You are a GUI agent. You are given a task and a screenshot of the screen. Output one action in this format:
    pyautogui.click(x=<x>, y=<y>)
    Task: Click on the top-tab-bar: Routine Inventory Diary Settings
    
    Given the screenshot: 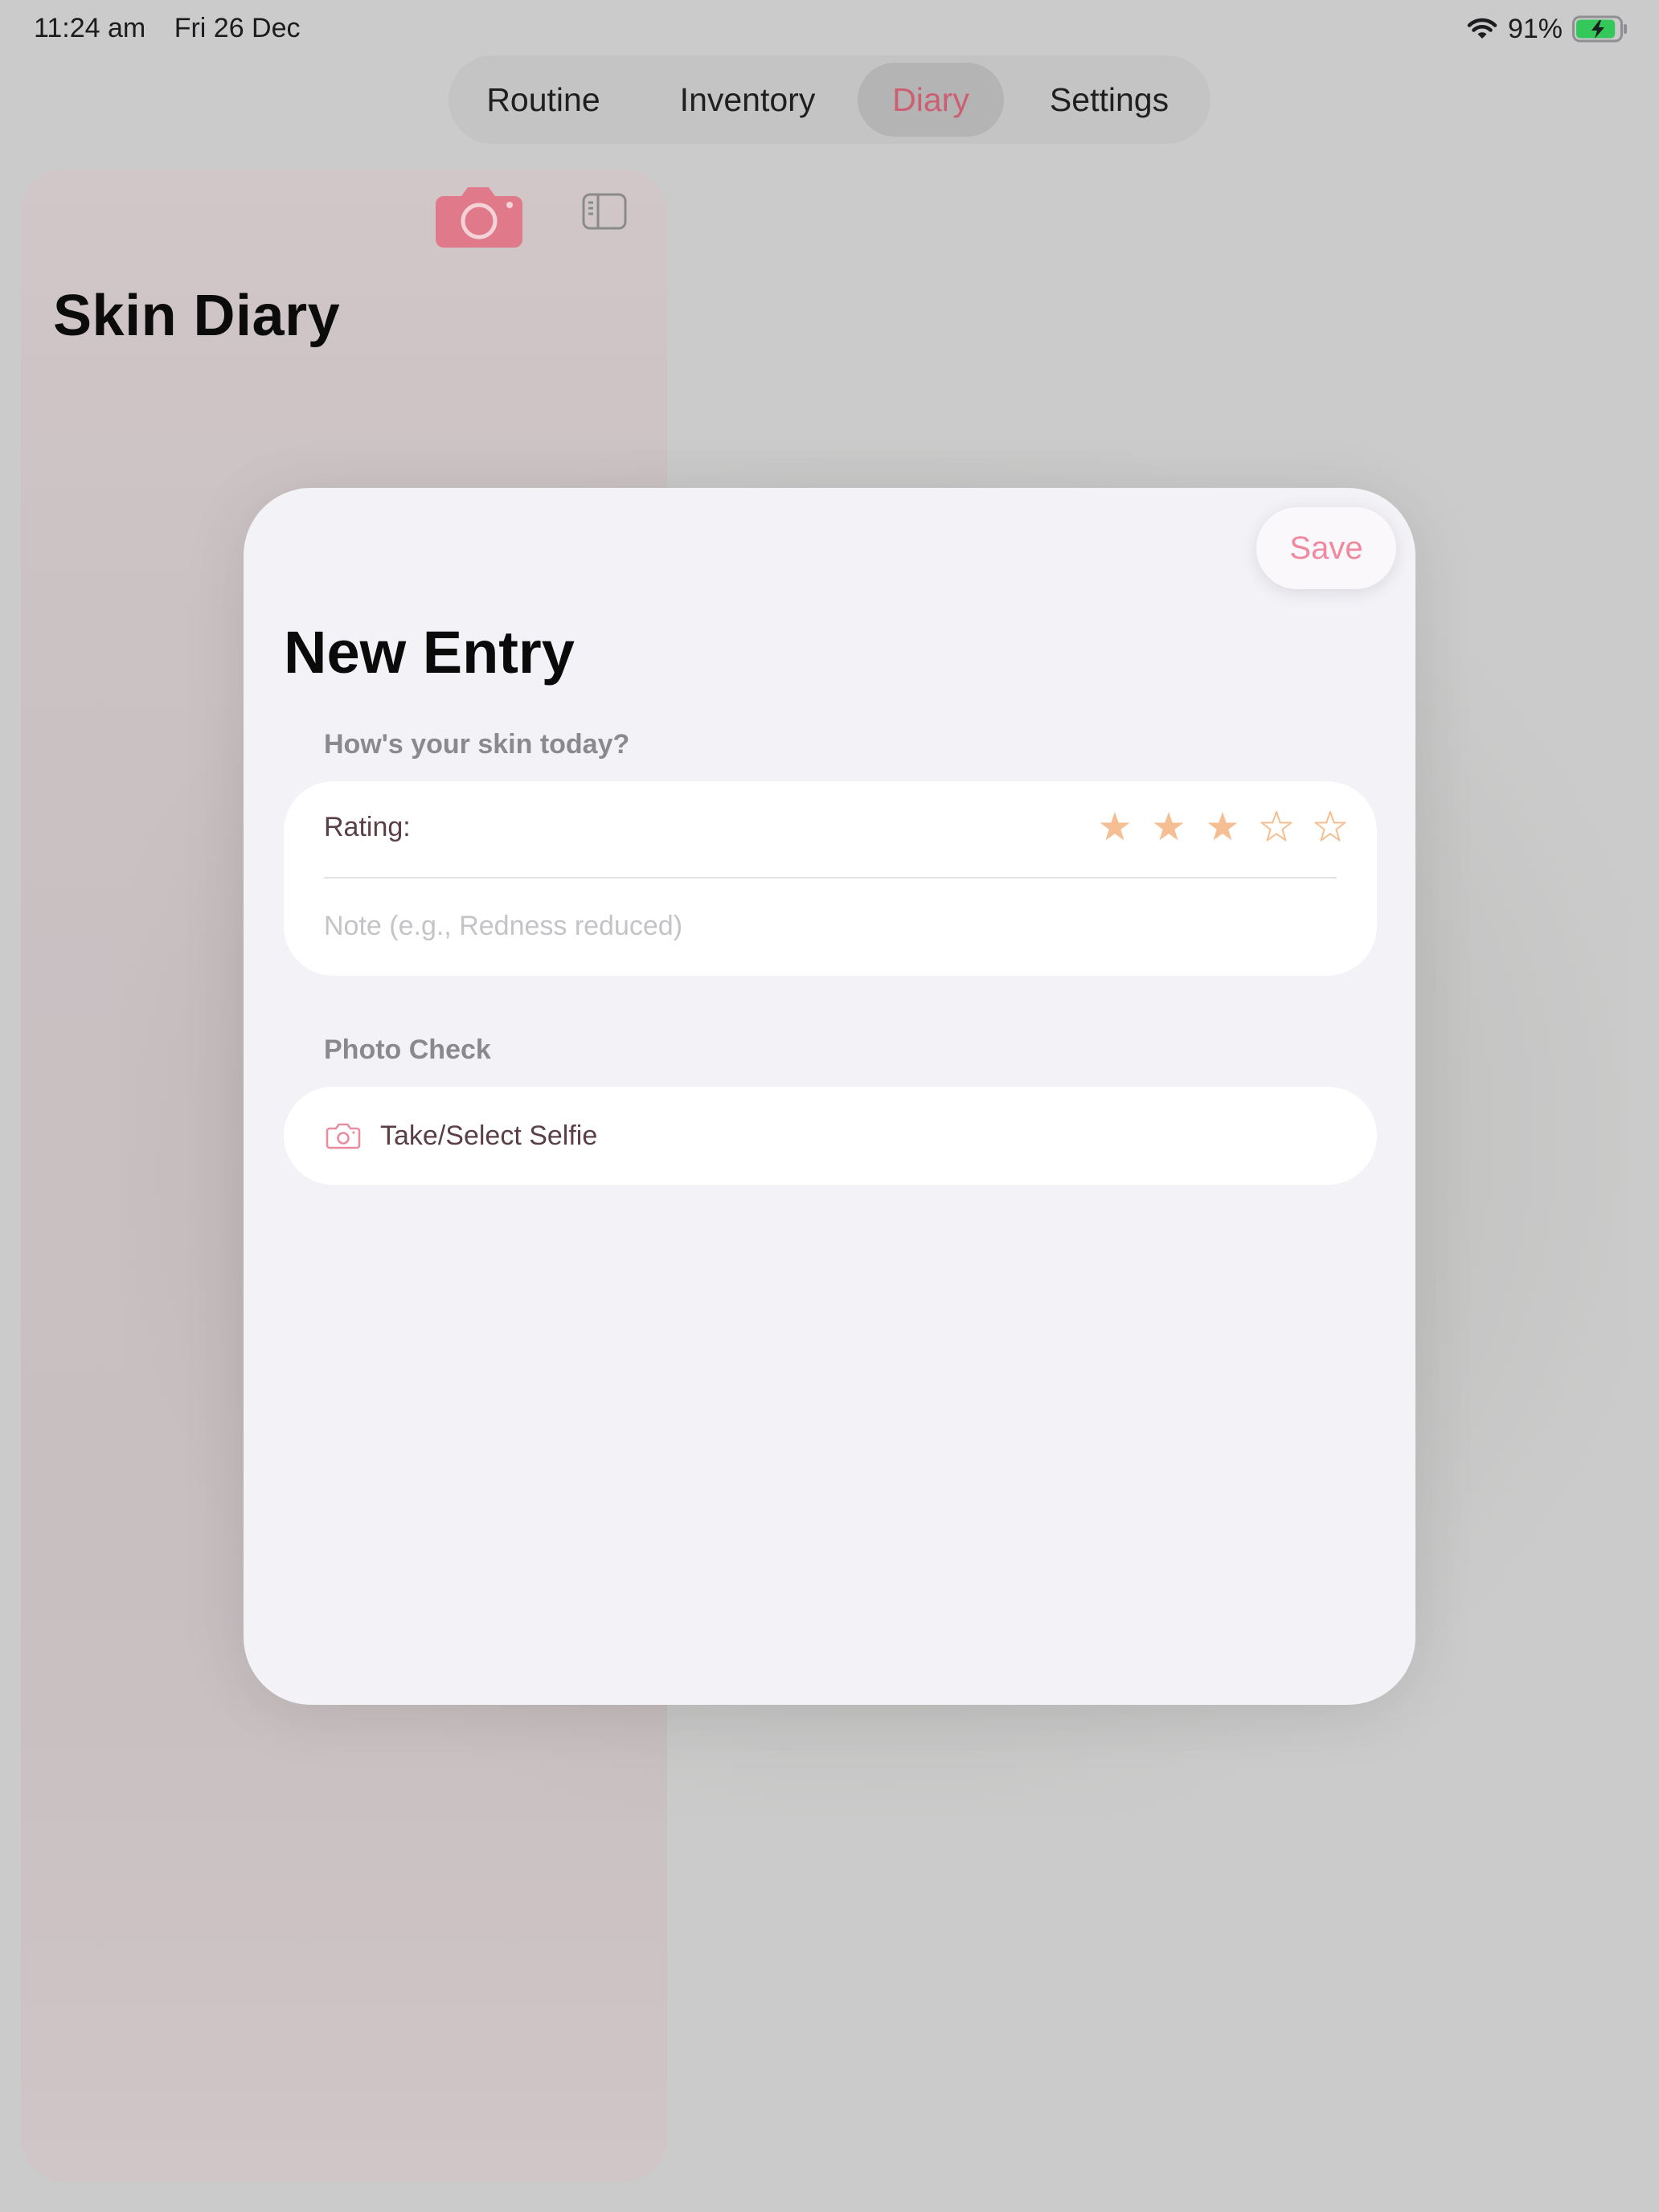 What is the action you would take?
    pyautogui.click(x=829, y=99)
    